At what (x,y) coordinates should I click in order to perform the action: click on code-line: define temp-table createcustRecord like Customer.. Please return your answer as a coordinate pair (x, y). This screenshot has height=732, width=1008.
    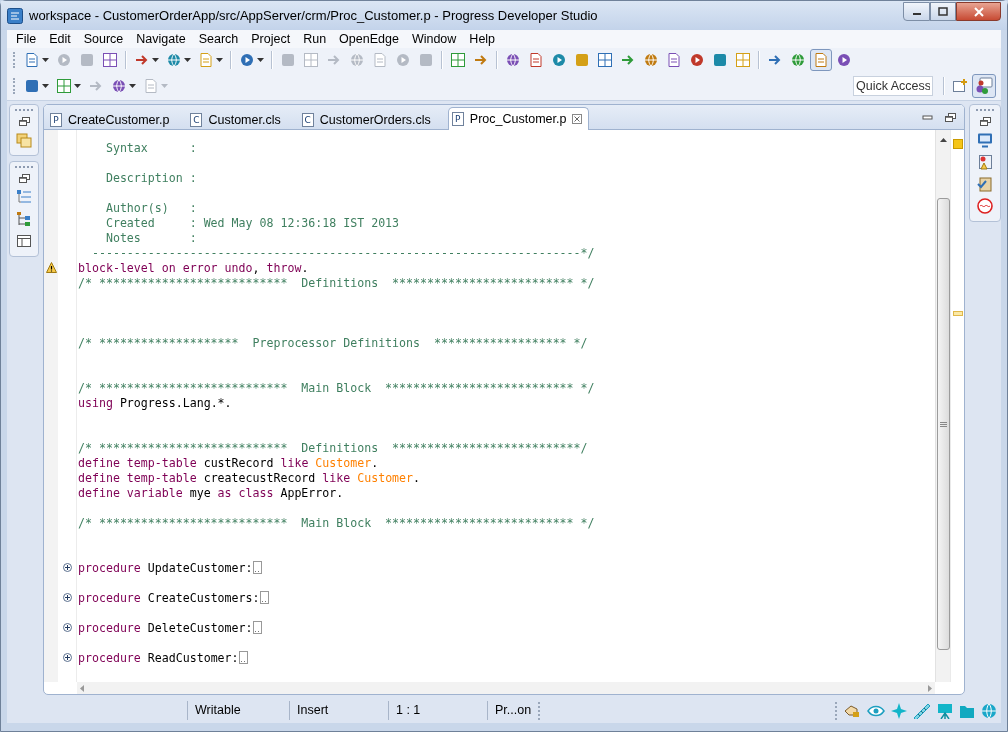
    Looking at the image, I should click on (249, 477).